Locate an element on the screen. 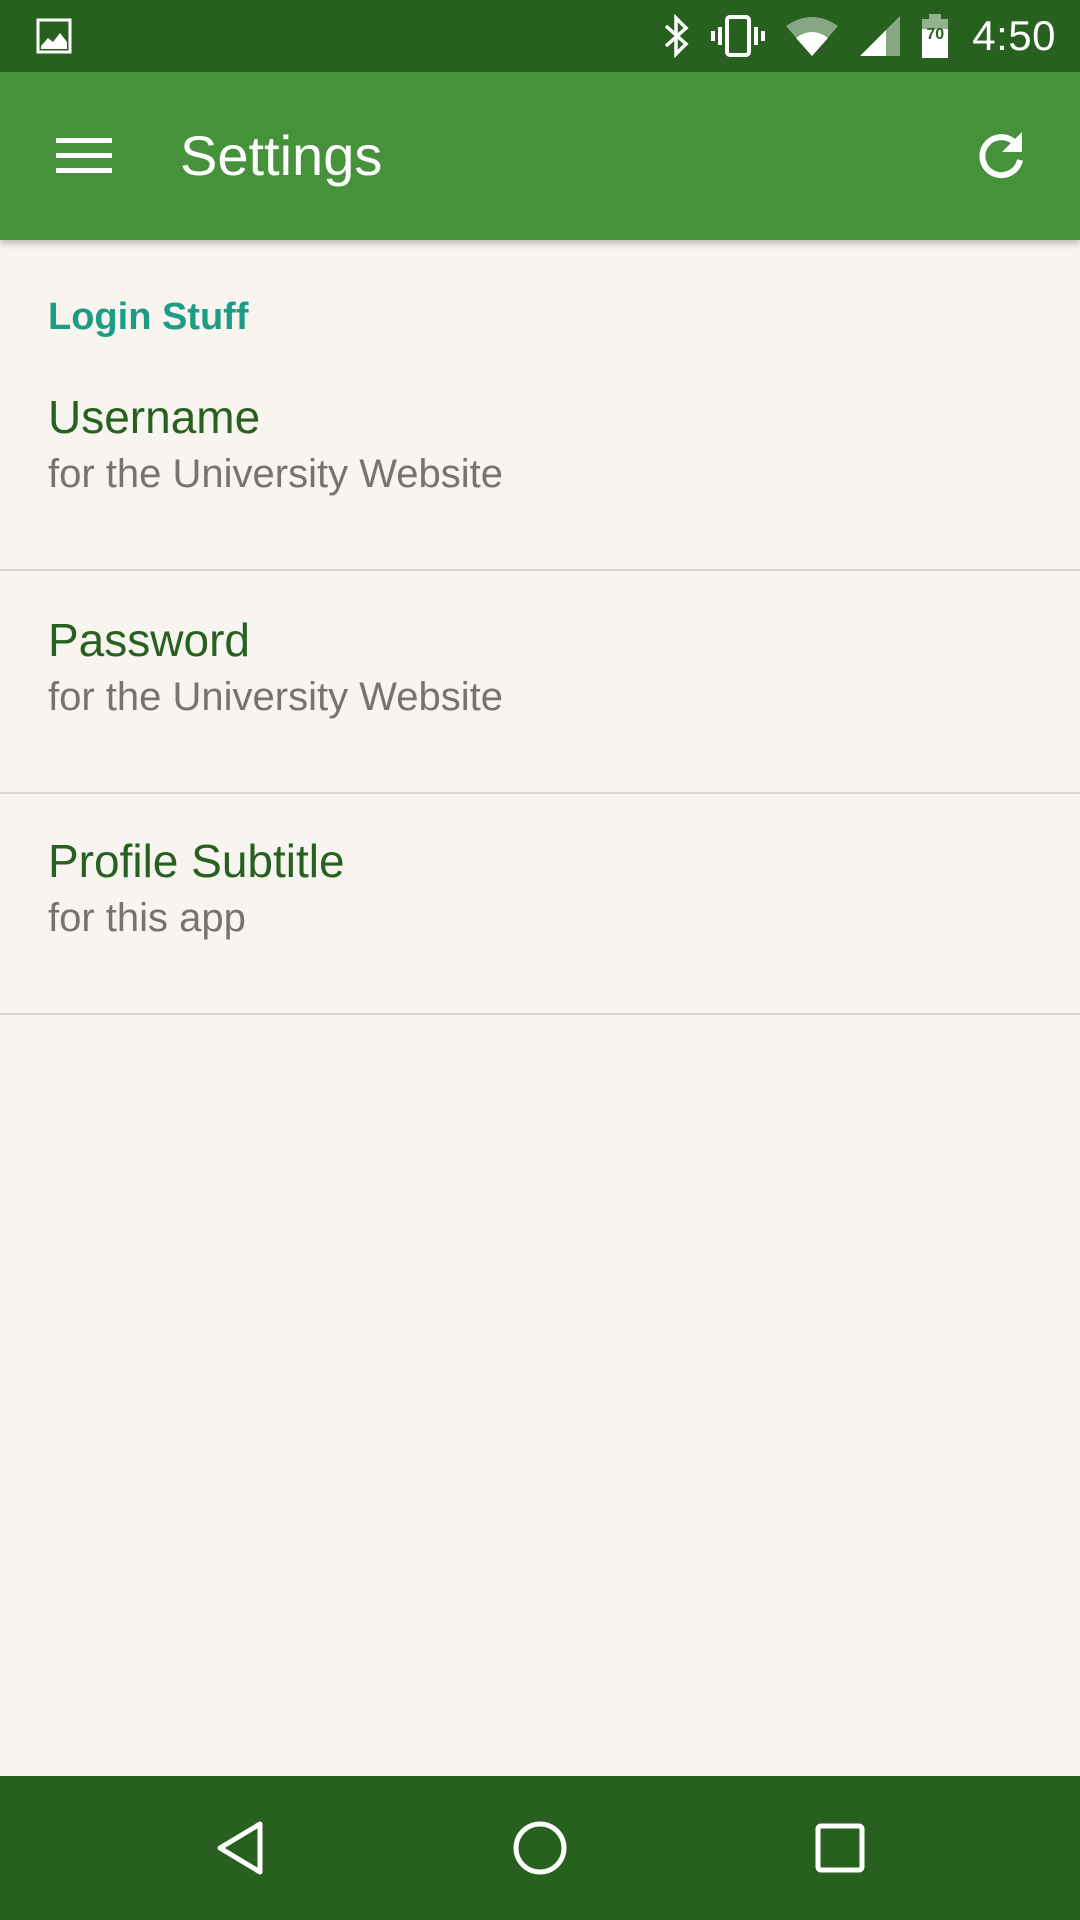 The height and width of the screenshot is (1920, 1080). back-icon is located at coordinates (240, 1848).